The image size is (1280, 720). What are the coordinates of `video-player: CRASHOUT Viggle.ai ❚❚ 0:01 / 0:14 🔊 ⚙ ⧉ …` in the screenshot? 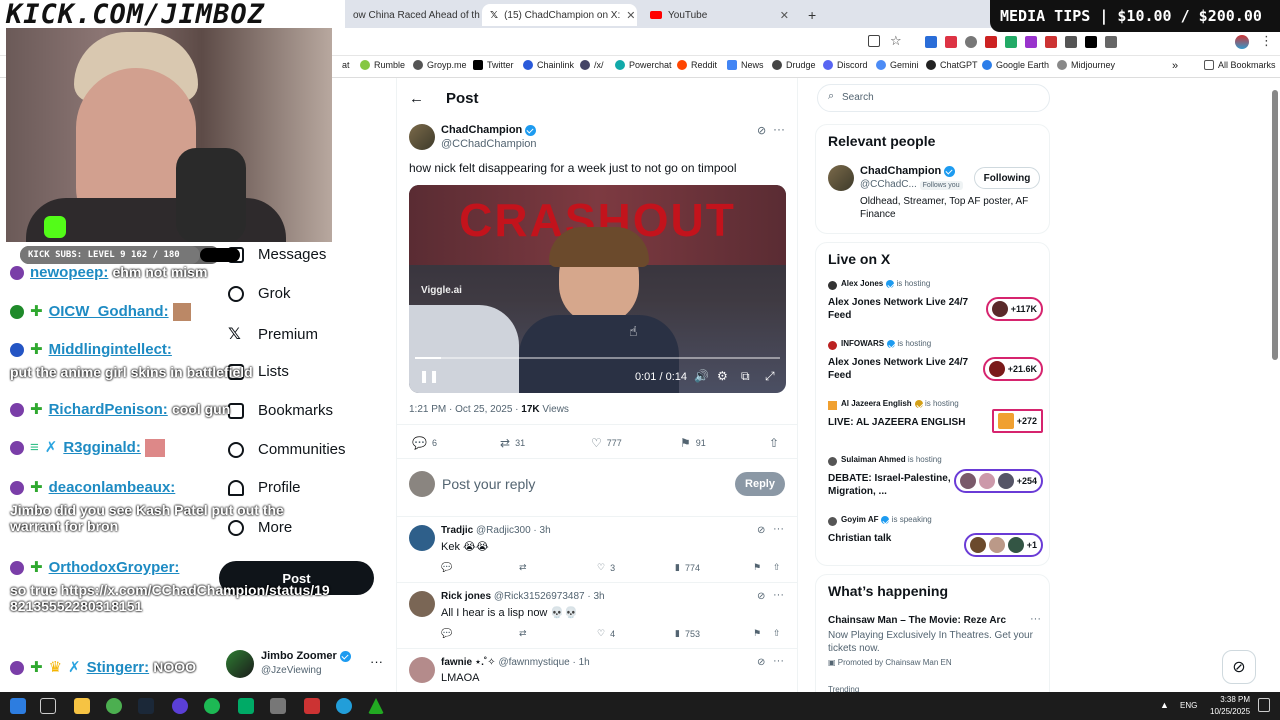 It's located at (597, 289).